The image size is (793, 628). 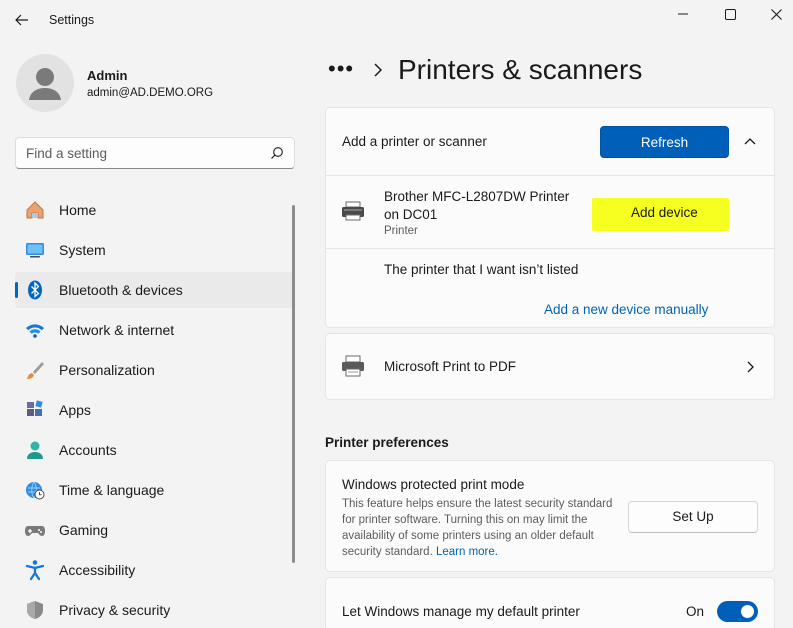 I want to click on sidebar-item-accounts: Accounts, so click(x=155, y=450).